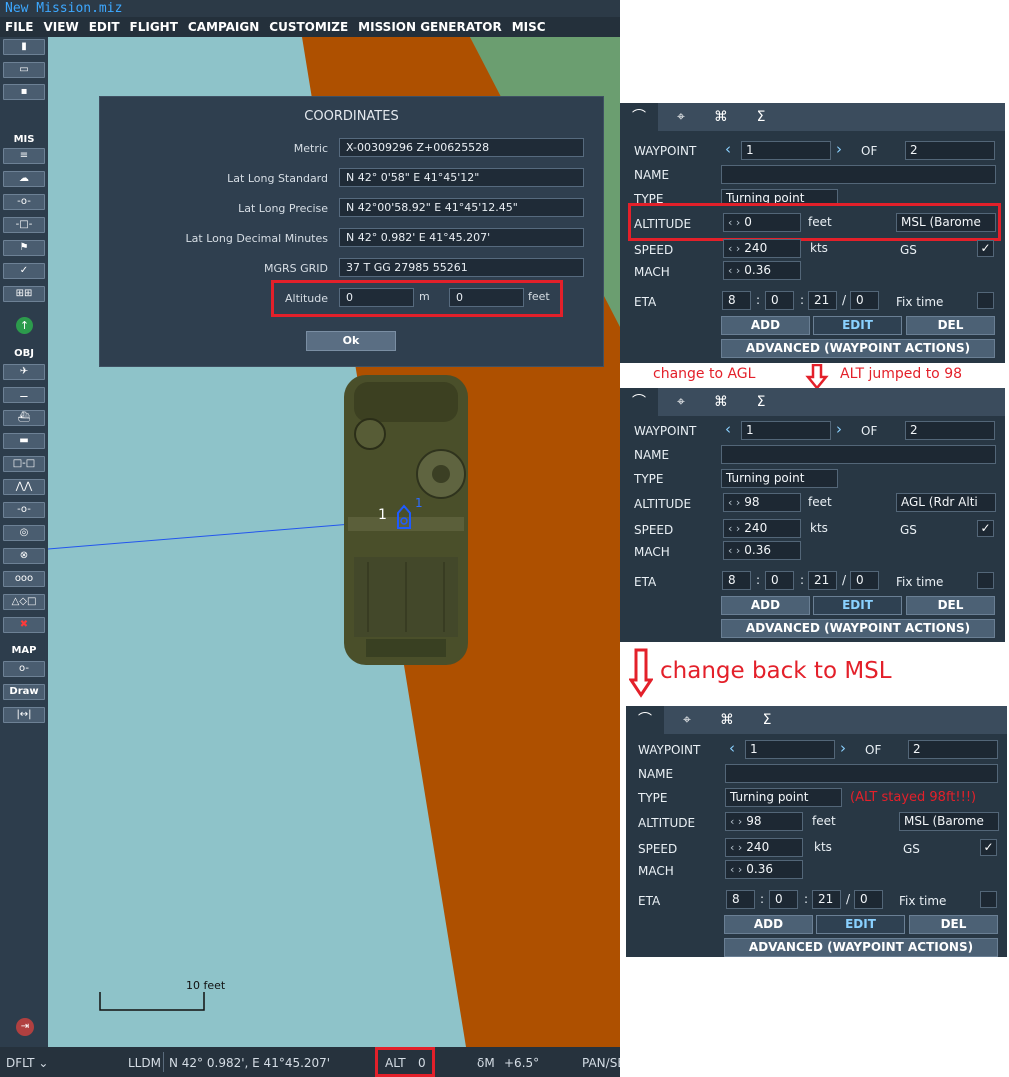 This screenshot has width=1009, height=1077. I want to click on menu-view: VIEW, so click(61, 27).